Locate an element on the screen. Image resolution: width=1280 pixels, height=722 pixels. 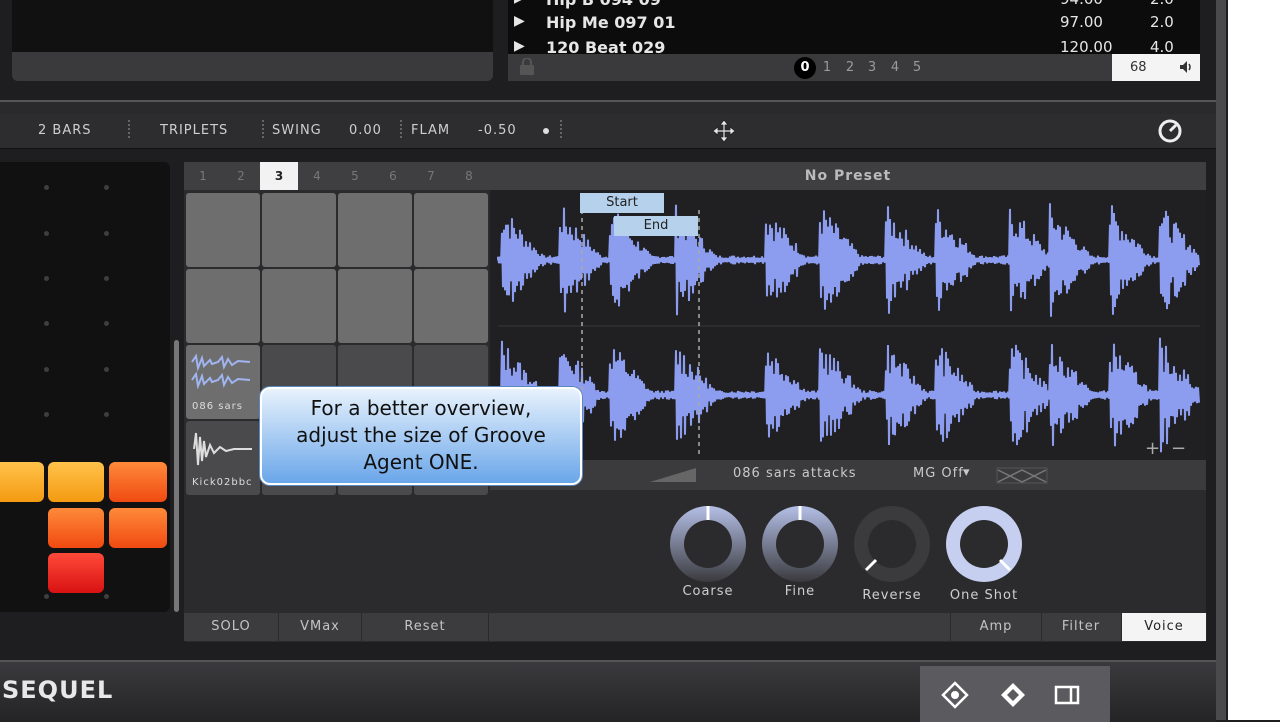
lock-icon is located at coordinates (527, 67).